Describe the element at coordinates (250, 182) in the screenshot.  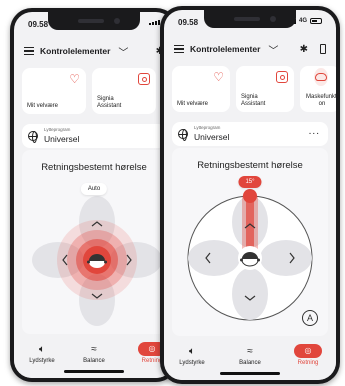
I see `angle-pill: 15°` at that location.